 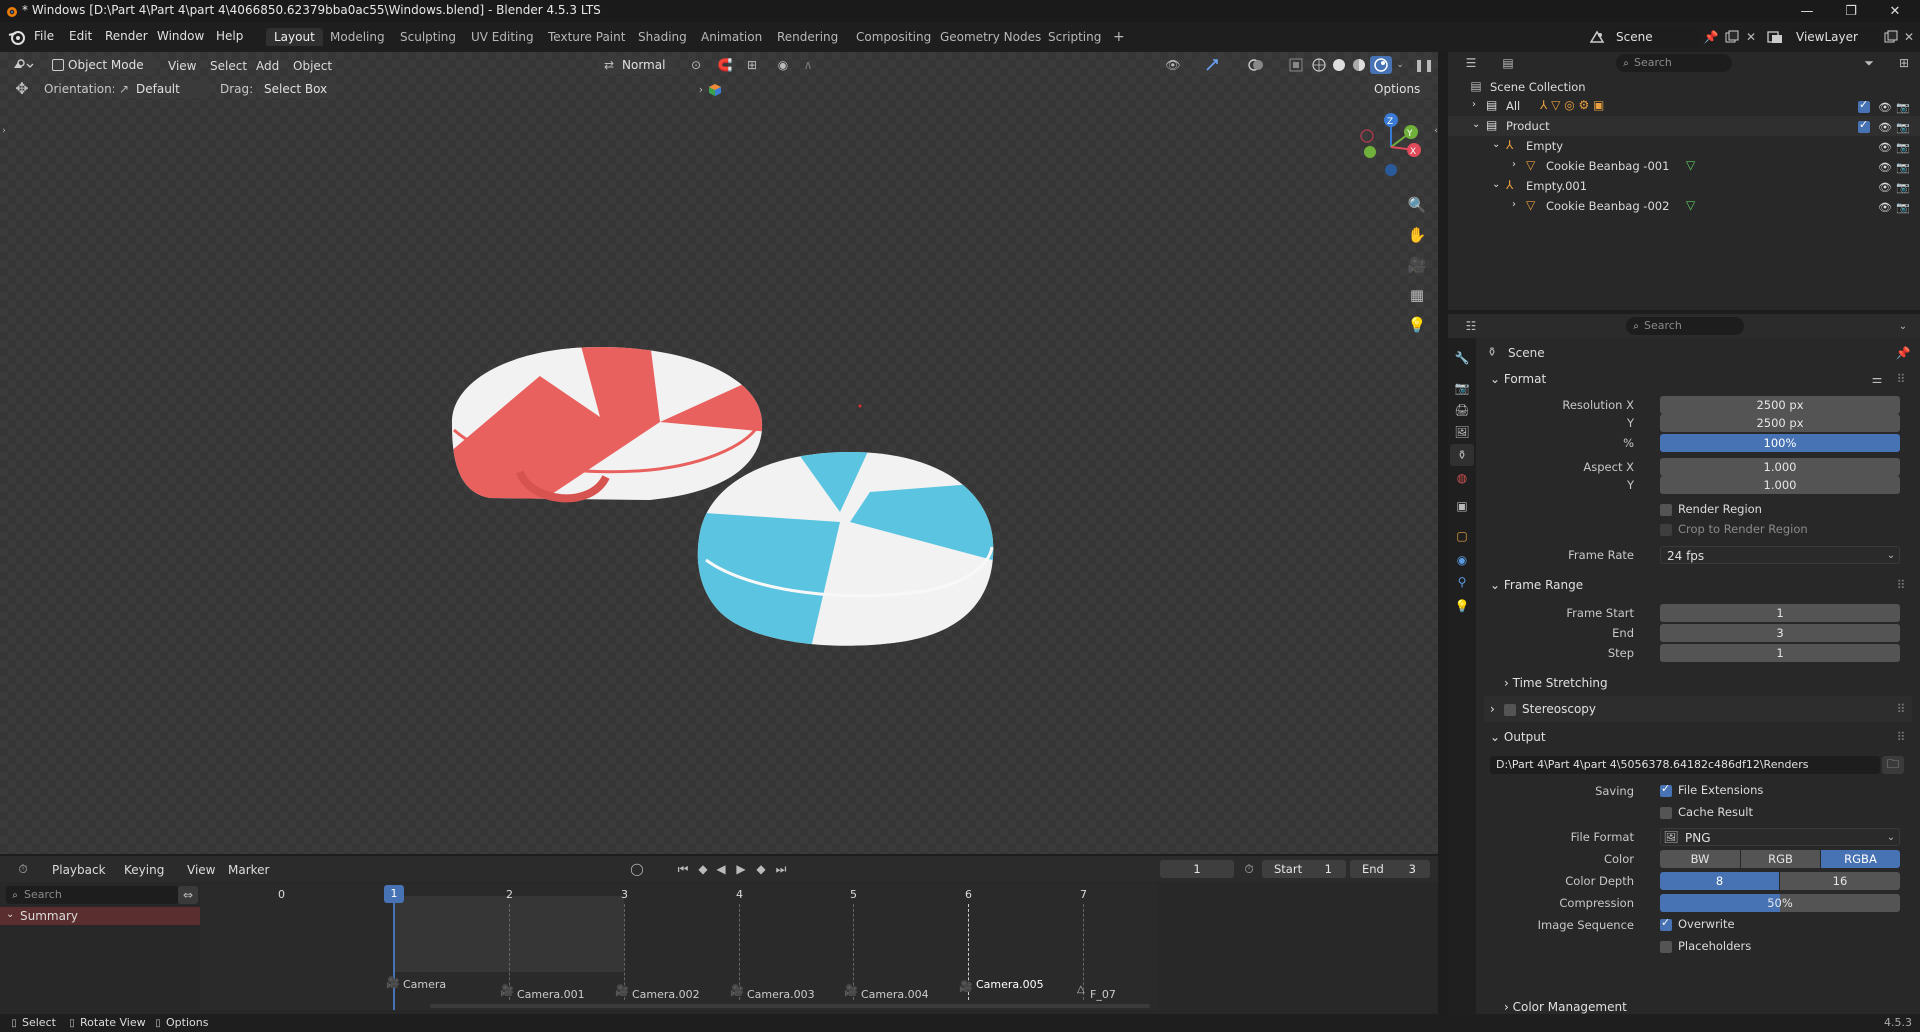 I want to click on color-depth-8-option: 8, so click(x=1719, y=881).